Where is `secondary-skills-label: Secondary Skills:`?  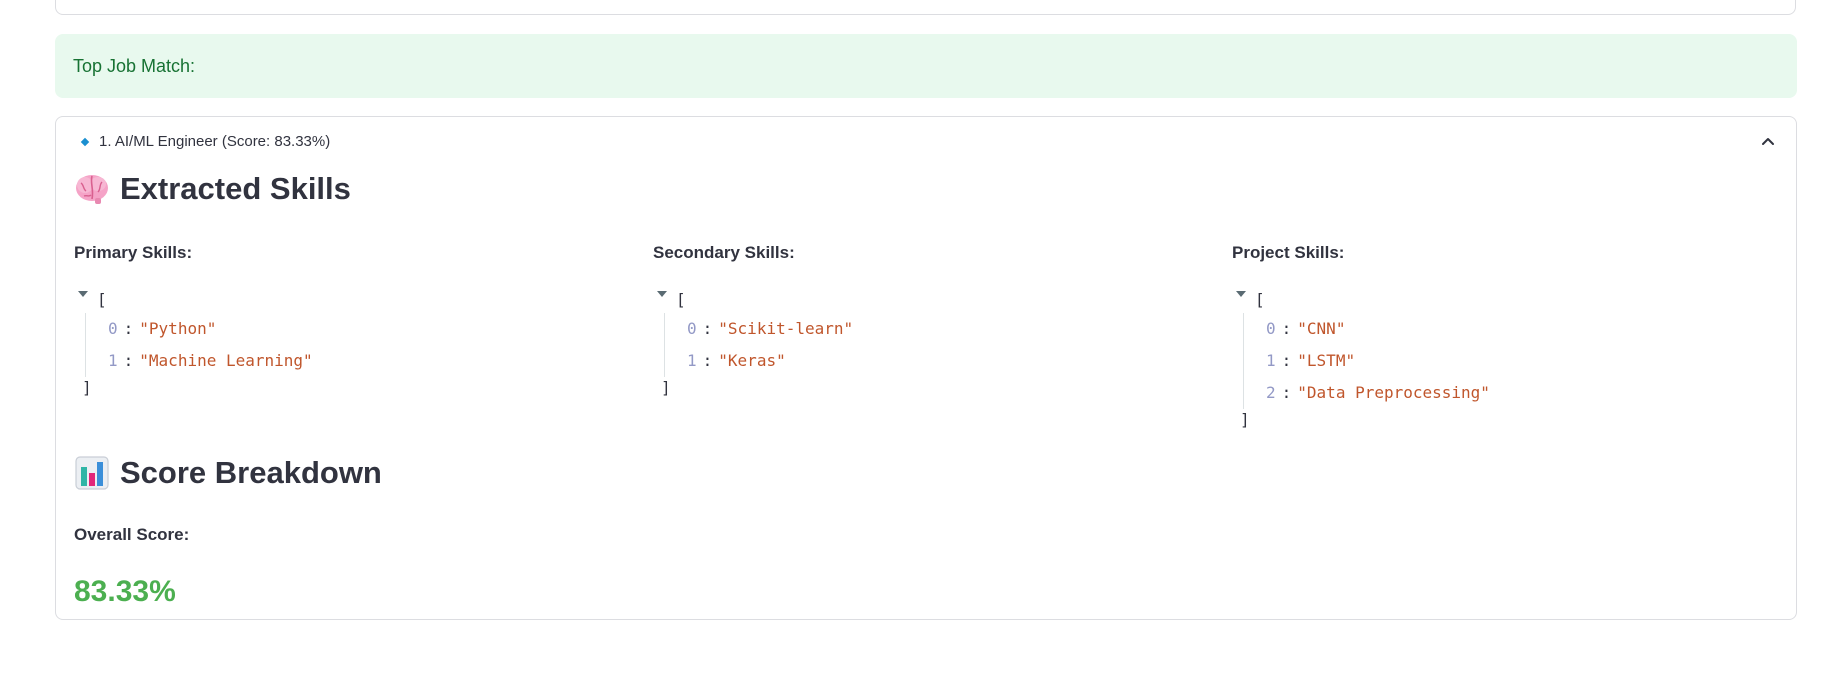
secondary-skills-label: Secondary Skills: is located at coordinates (724, 252).